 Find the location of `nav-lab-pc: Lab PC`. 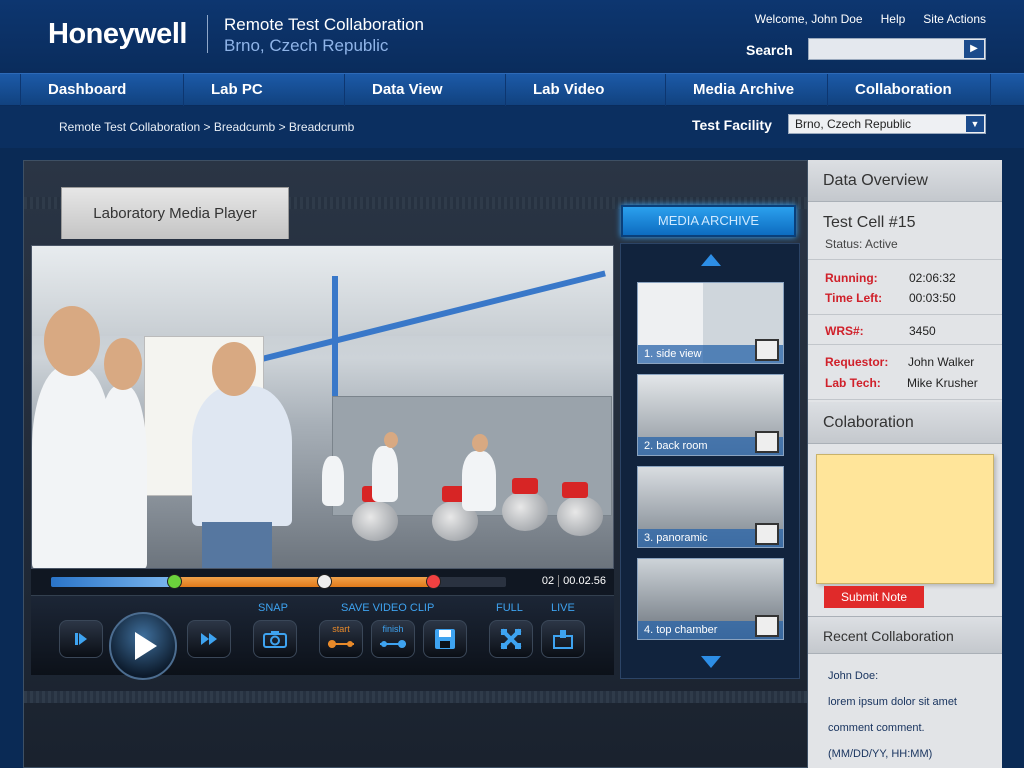

nav-lab-pc: Lab PC is located at coordinates (264, 90).